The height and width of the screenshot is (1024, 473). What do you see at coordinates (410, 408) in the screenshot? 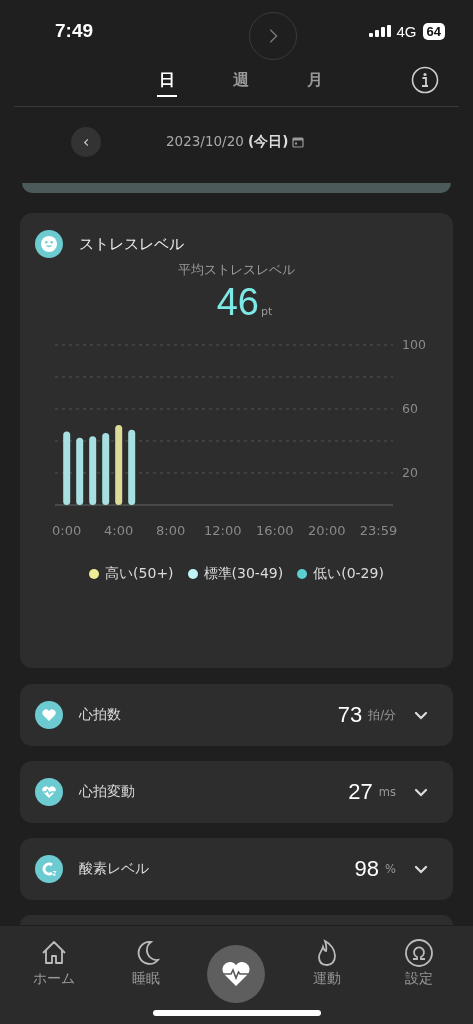
I see `axis-label: 60` at bounding box center [410, 408].